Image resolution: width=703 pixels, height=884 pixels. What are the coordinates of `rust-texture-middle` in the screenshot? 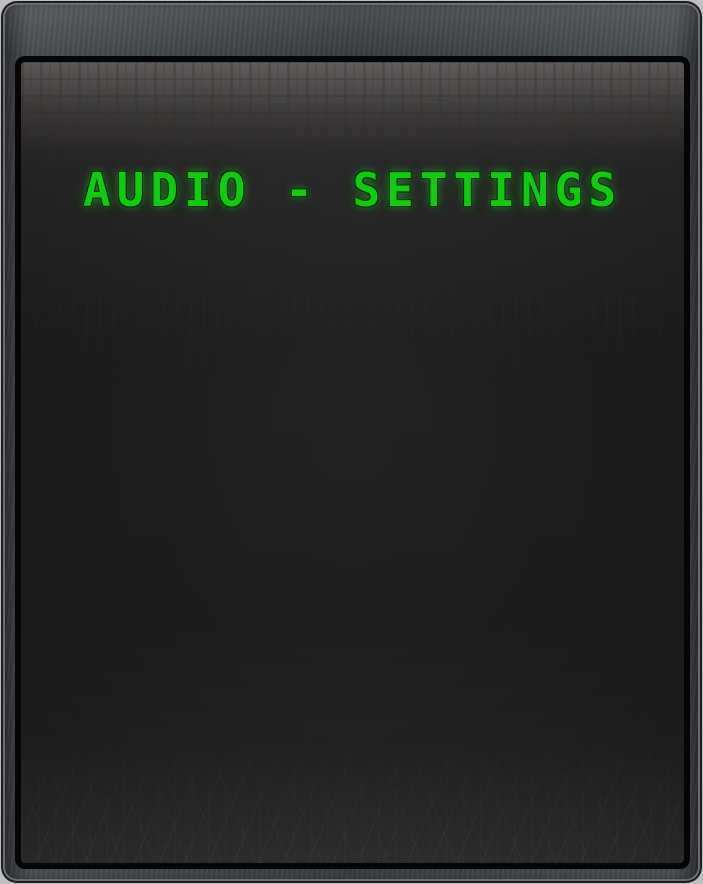 It's located at (352, 322).